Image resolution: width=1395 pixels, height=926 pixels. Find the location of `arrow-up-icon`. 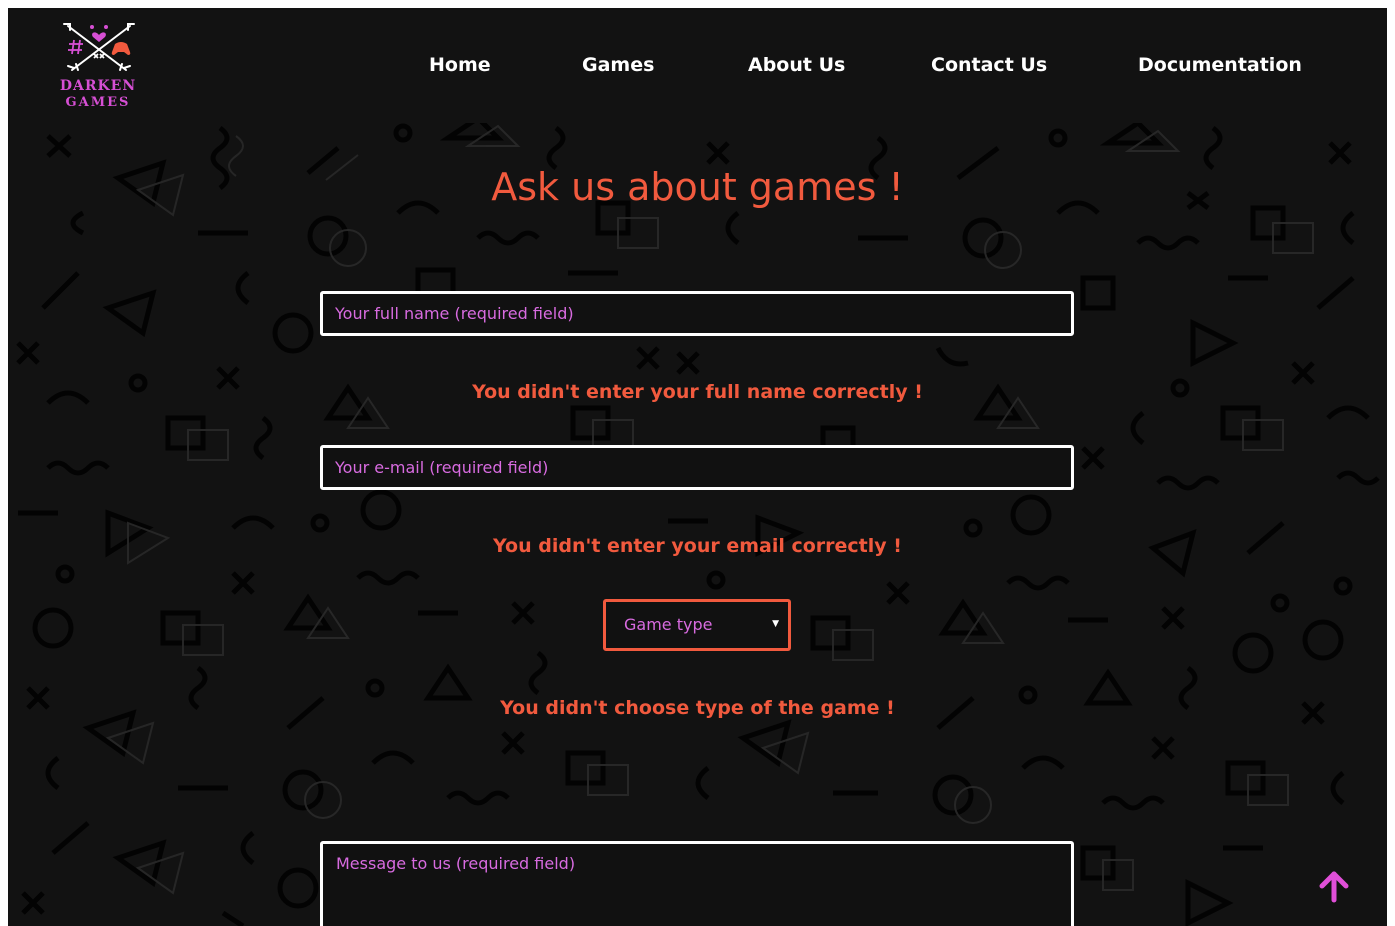

arrow-up-icon is located at coordinates (1334, 887).